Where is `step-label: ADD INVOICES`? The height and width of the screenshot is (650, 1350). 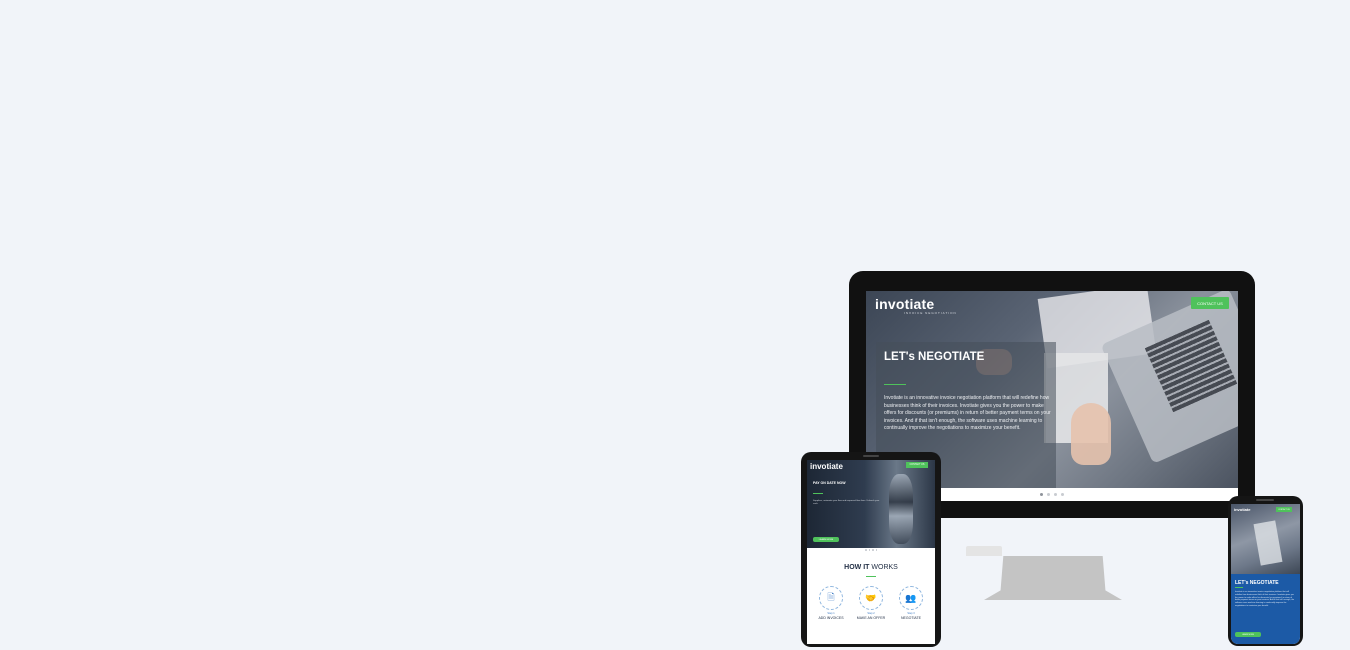
step-label: ADD INVOICES is located at coordinates (831, 618).